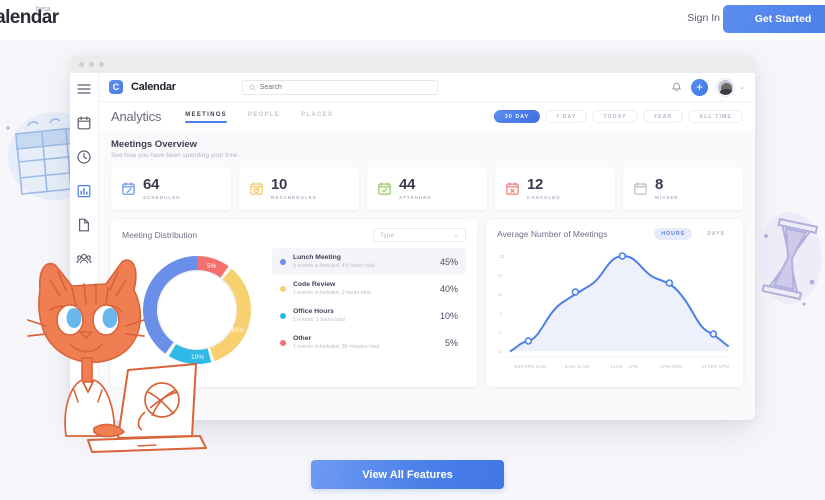  What do you see at coordinates (566, 116) in the screenshot?
I see `range-7-day: 7 DAY` at bounding box center [566, 116].